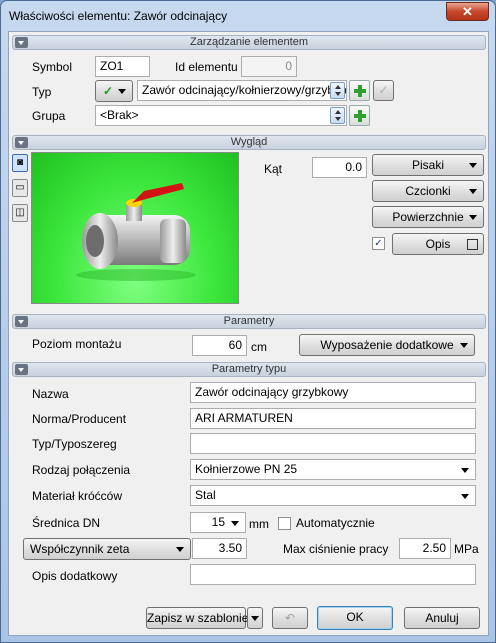 The image size is (496, 643). I want to click on section-title: Parametry typu, so click(249, 369).